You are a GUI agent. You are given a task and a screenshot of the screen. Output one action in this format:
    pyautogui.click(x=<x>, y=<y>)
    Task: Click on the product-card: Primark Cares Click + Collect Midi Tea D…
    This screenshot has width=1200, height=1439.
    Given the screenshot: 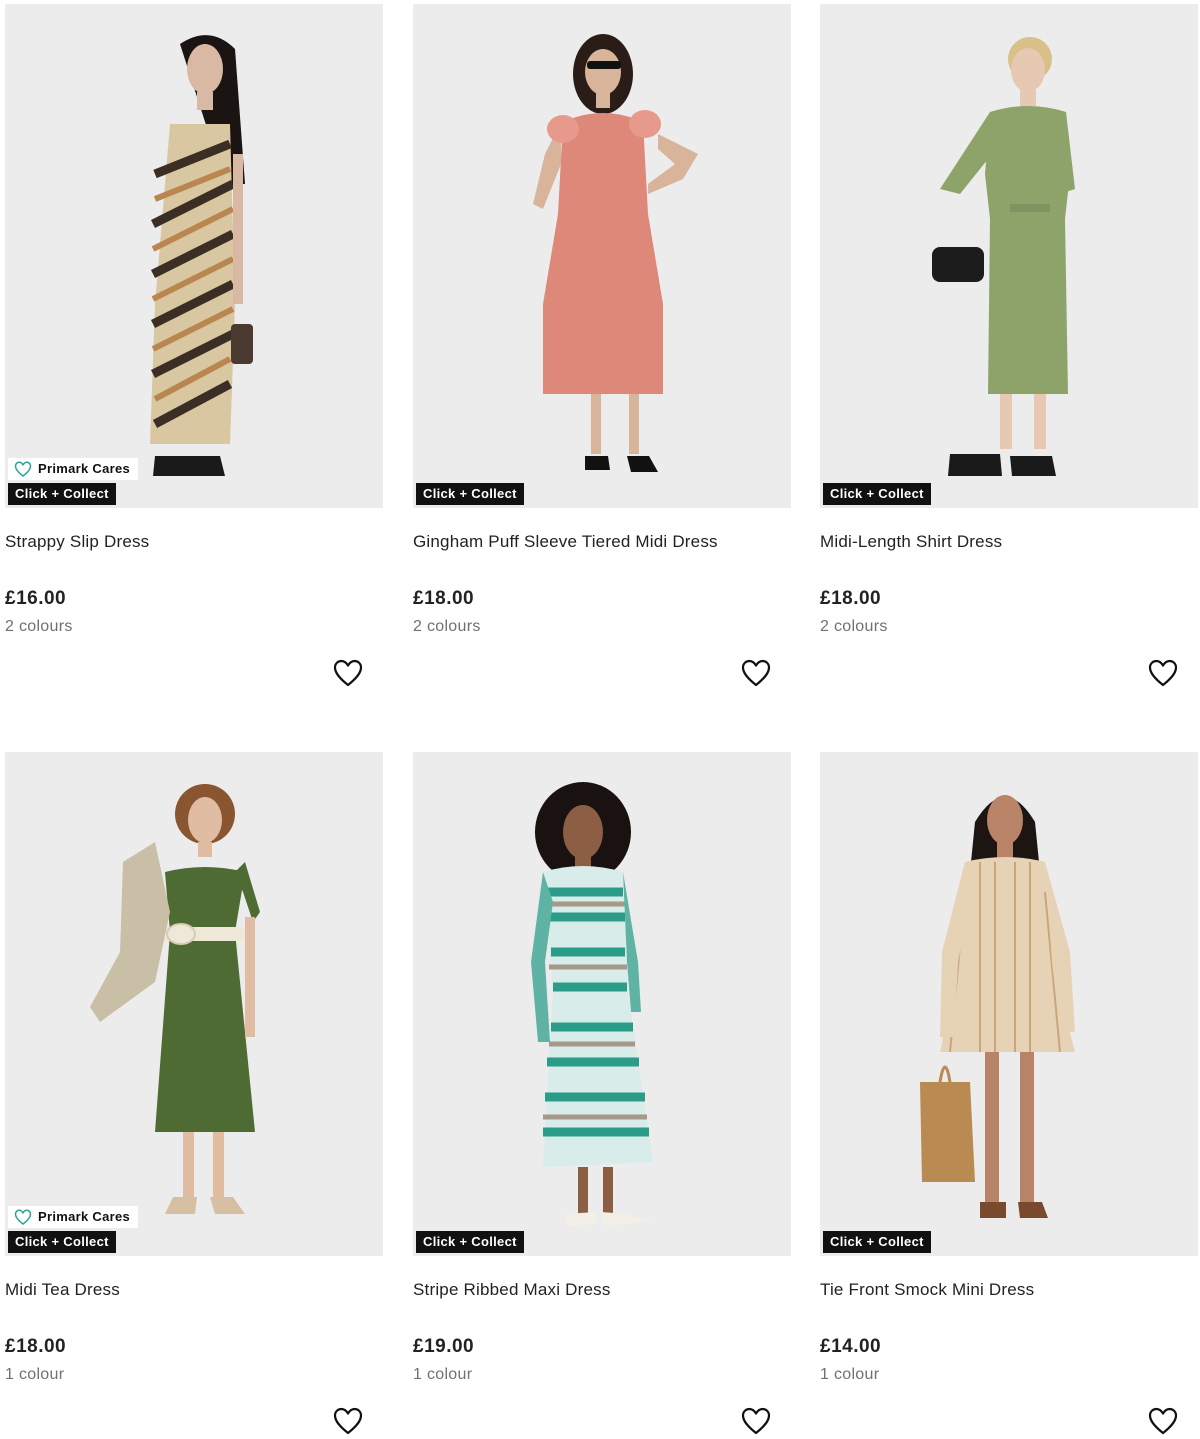 What is the action you would take?
    pyautogui.click(x=194, y=1093)
    